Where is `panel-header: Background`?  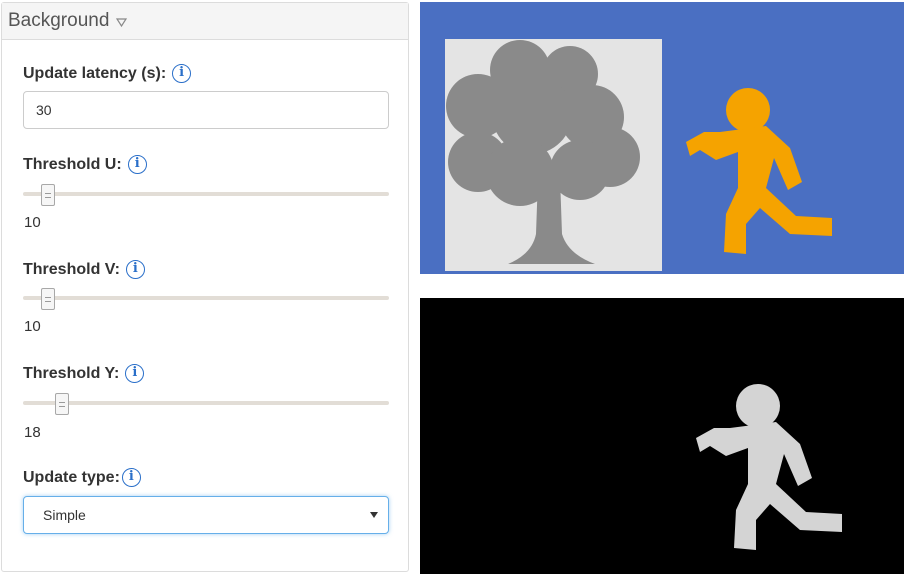 panel-header: Background is located at coordinates (205, 21).